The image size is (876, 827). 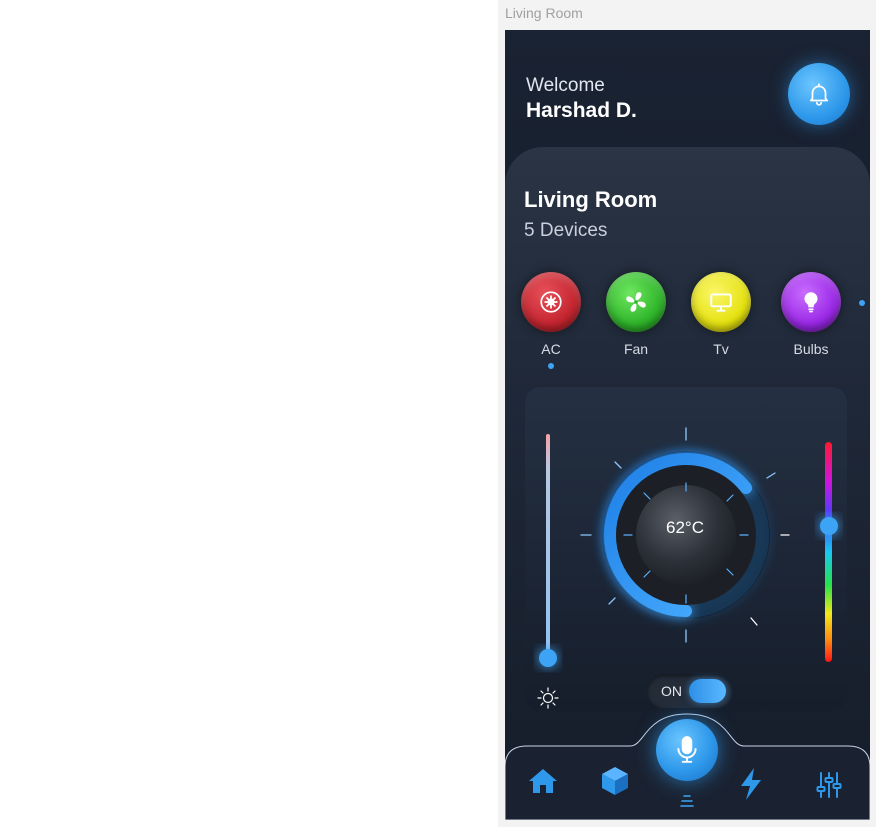 What do you see at coordinates (671, 691) in the screenshot?
I see `toggle-label: ON` at bounding box center [671, 691].